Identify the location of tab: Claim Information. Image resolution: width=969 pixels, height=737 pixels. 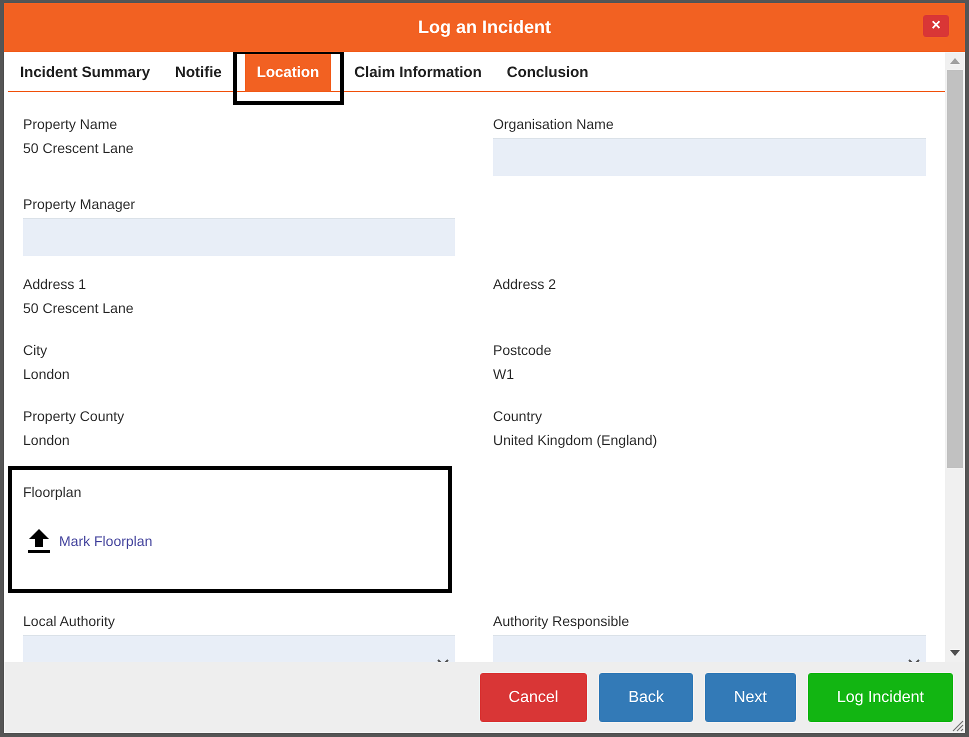
(418, 72).